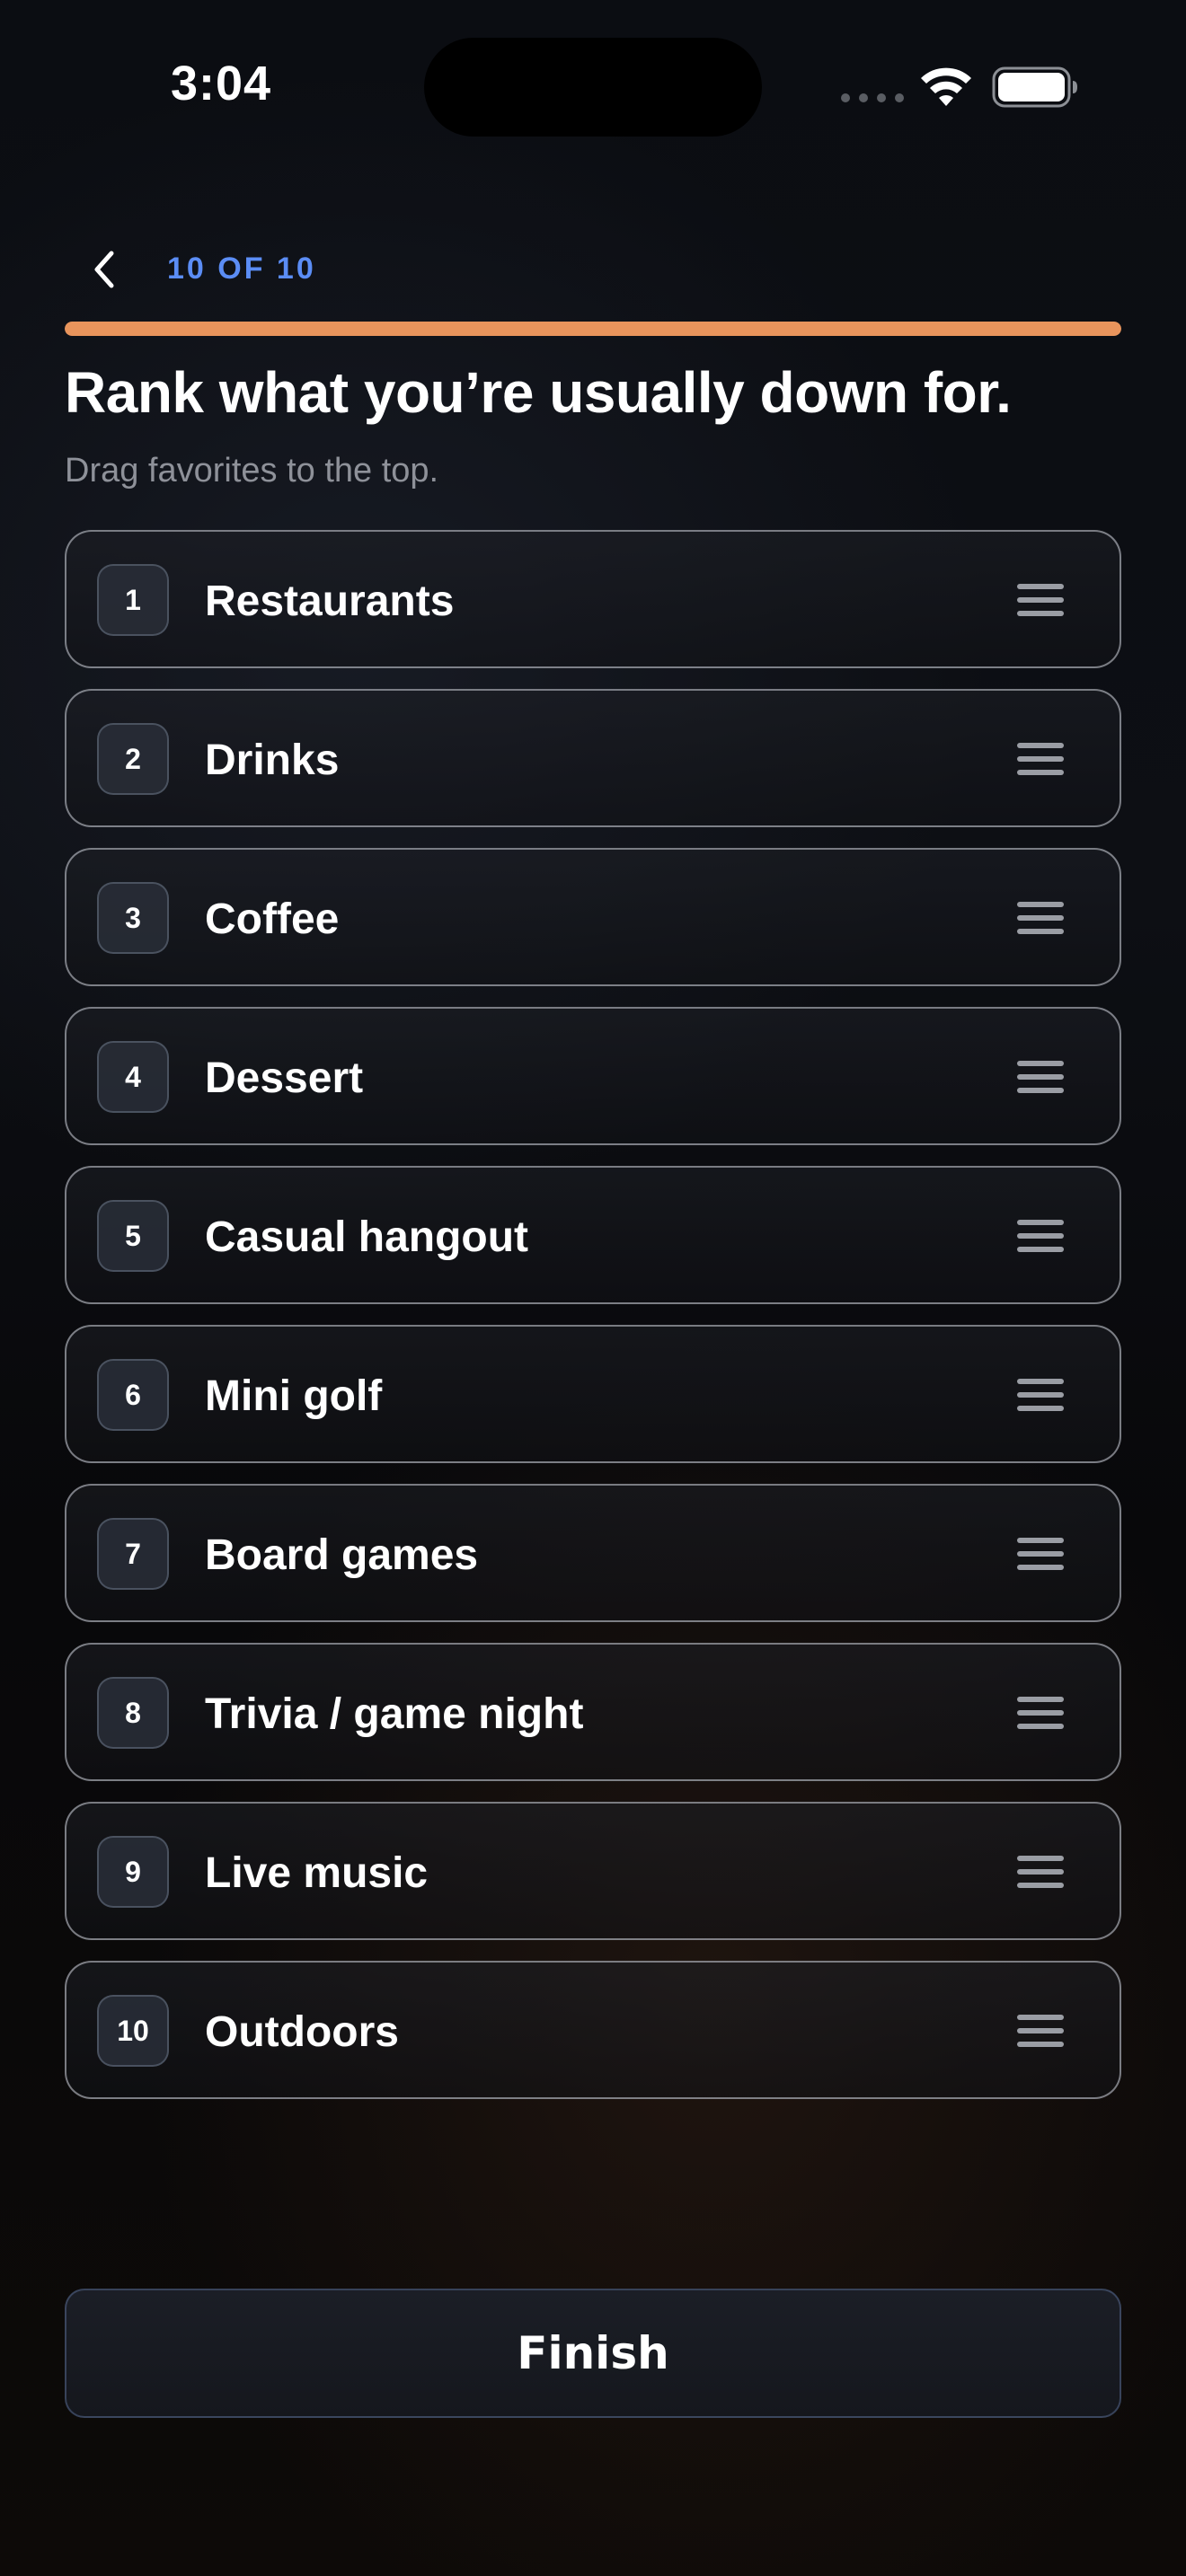 This screenshot has height=2576, width=1186. Describe the element at coordinates (1034, 87) in the screenshot. I see `battery-icon` at that location.